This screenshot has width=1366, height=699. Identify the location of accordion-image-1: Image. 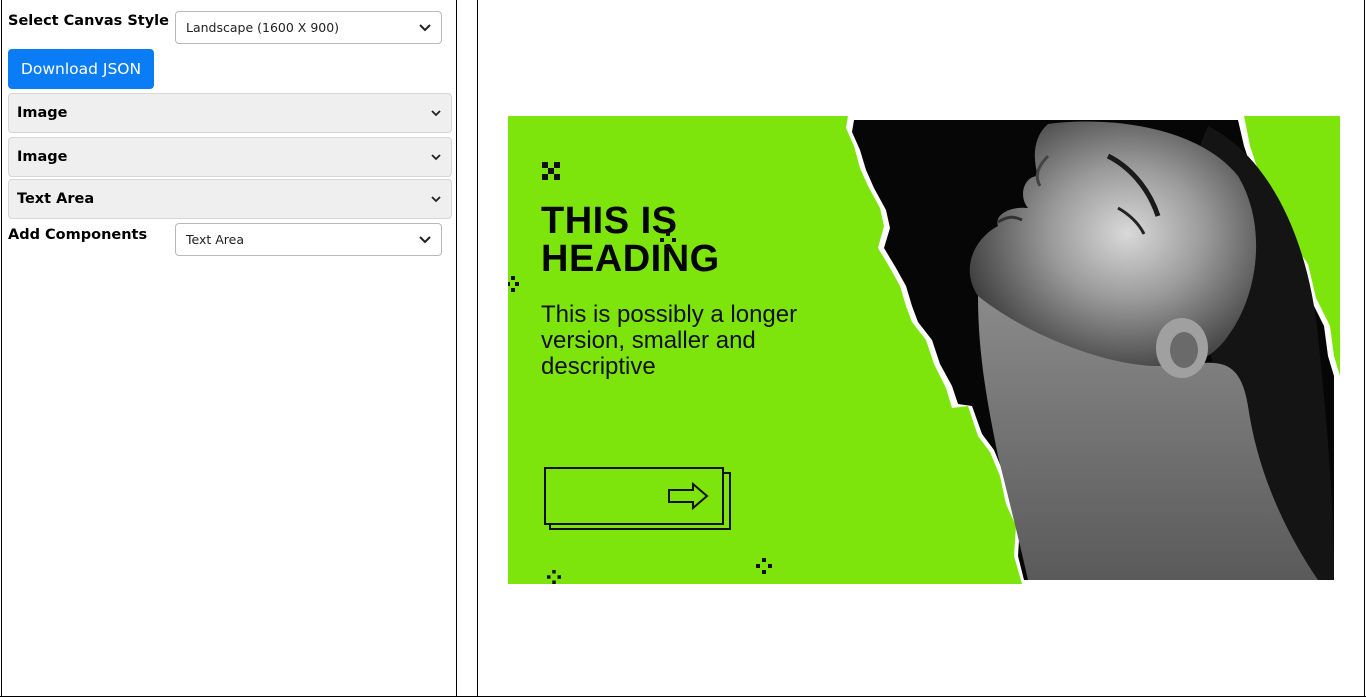
(230, 113).